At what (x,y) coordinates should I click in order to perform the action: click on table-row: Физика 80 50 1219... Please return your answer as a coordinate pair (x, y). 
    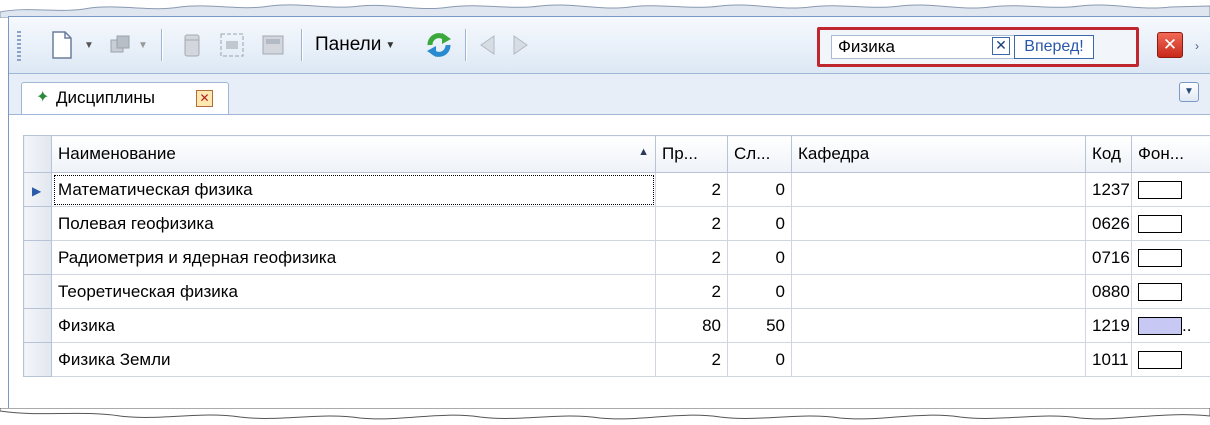
    Looking at the image, I should click on (616, 325).